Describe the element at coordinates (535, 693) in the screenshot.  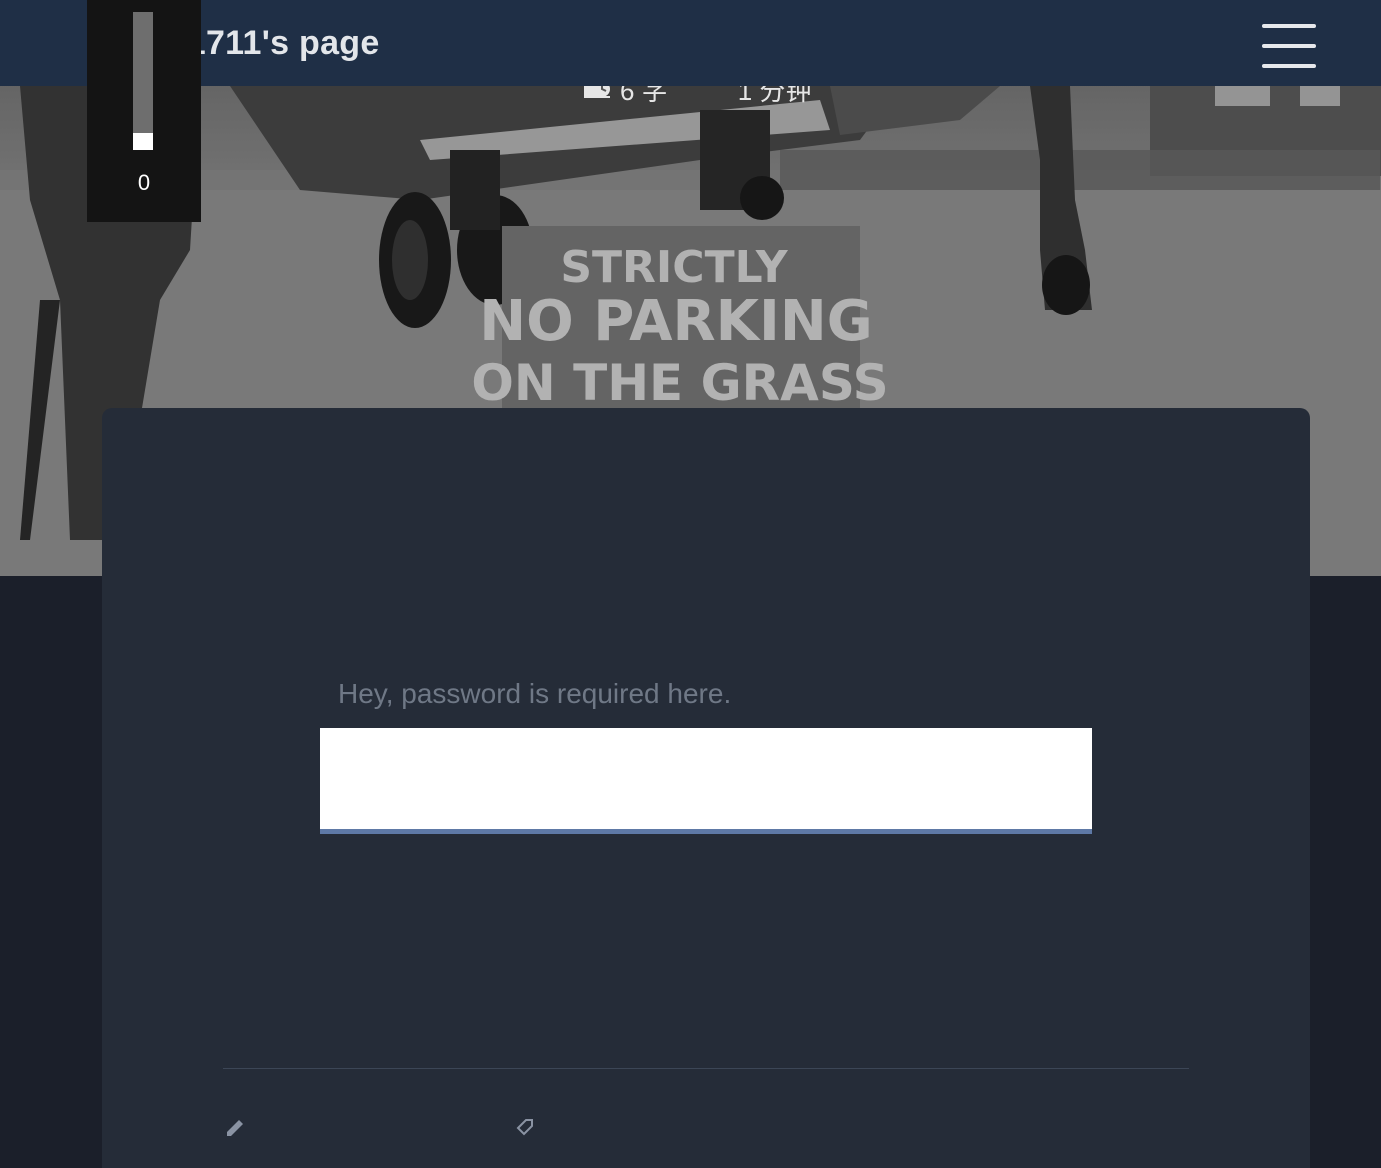
I see `password-prompt: Hey, password is required here.` at that location.